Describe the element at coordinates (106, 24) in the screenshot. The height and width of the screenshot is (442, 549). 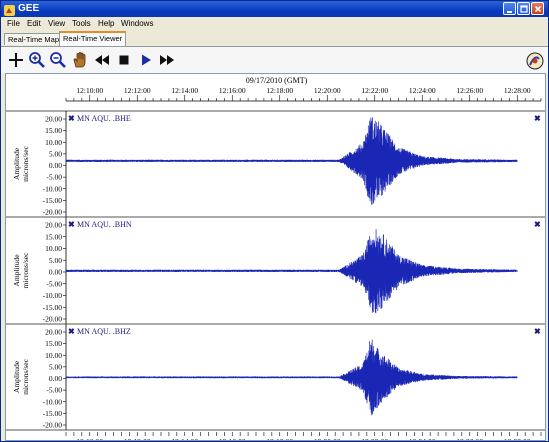
I see `menu-help: Help` at that location.